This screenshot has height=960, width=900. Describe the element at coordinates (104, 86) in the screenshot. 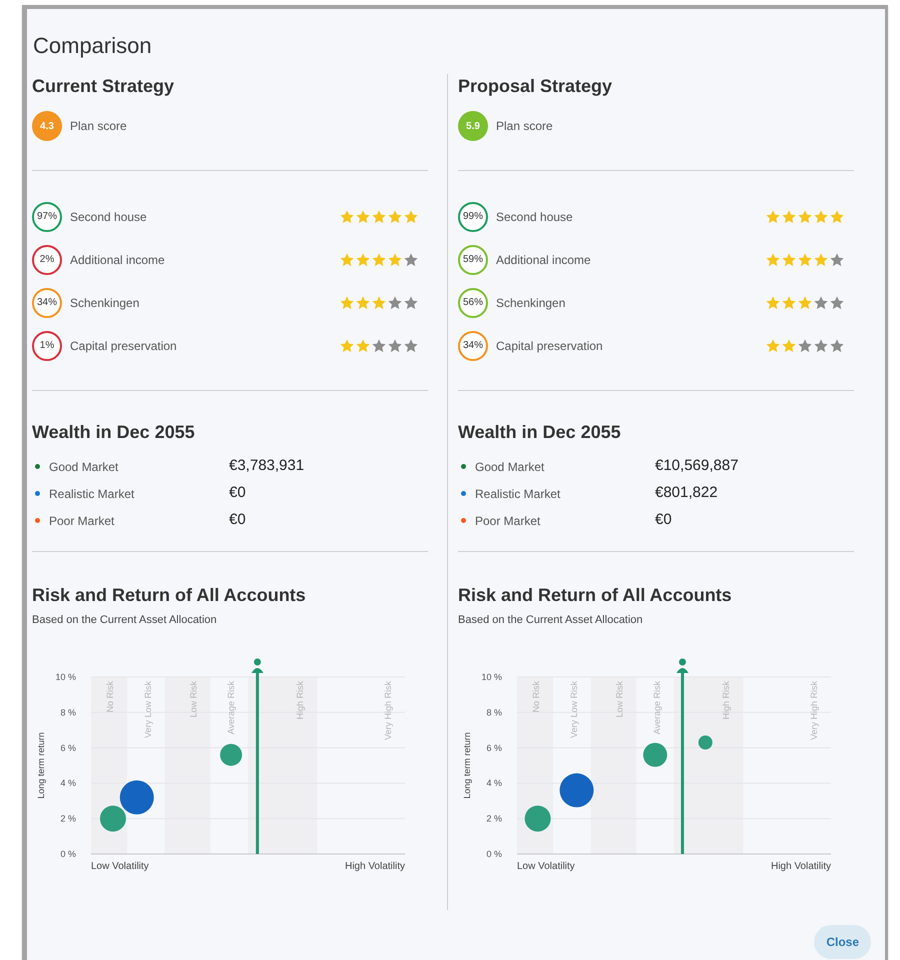

I see `strategy-heading: Current Strategy` at that location.